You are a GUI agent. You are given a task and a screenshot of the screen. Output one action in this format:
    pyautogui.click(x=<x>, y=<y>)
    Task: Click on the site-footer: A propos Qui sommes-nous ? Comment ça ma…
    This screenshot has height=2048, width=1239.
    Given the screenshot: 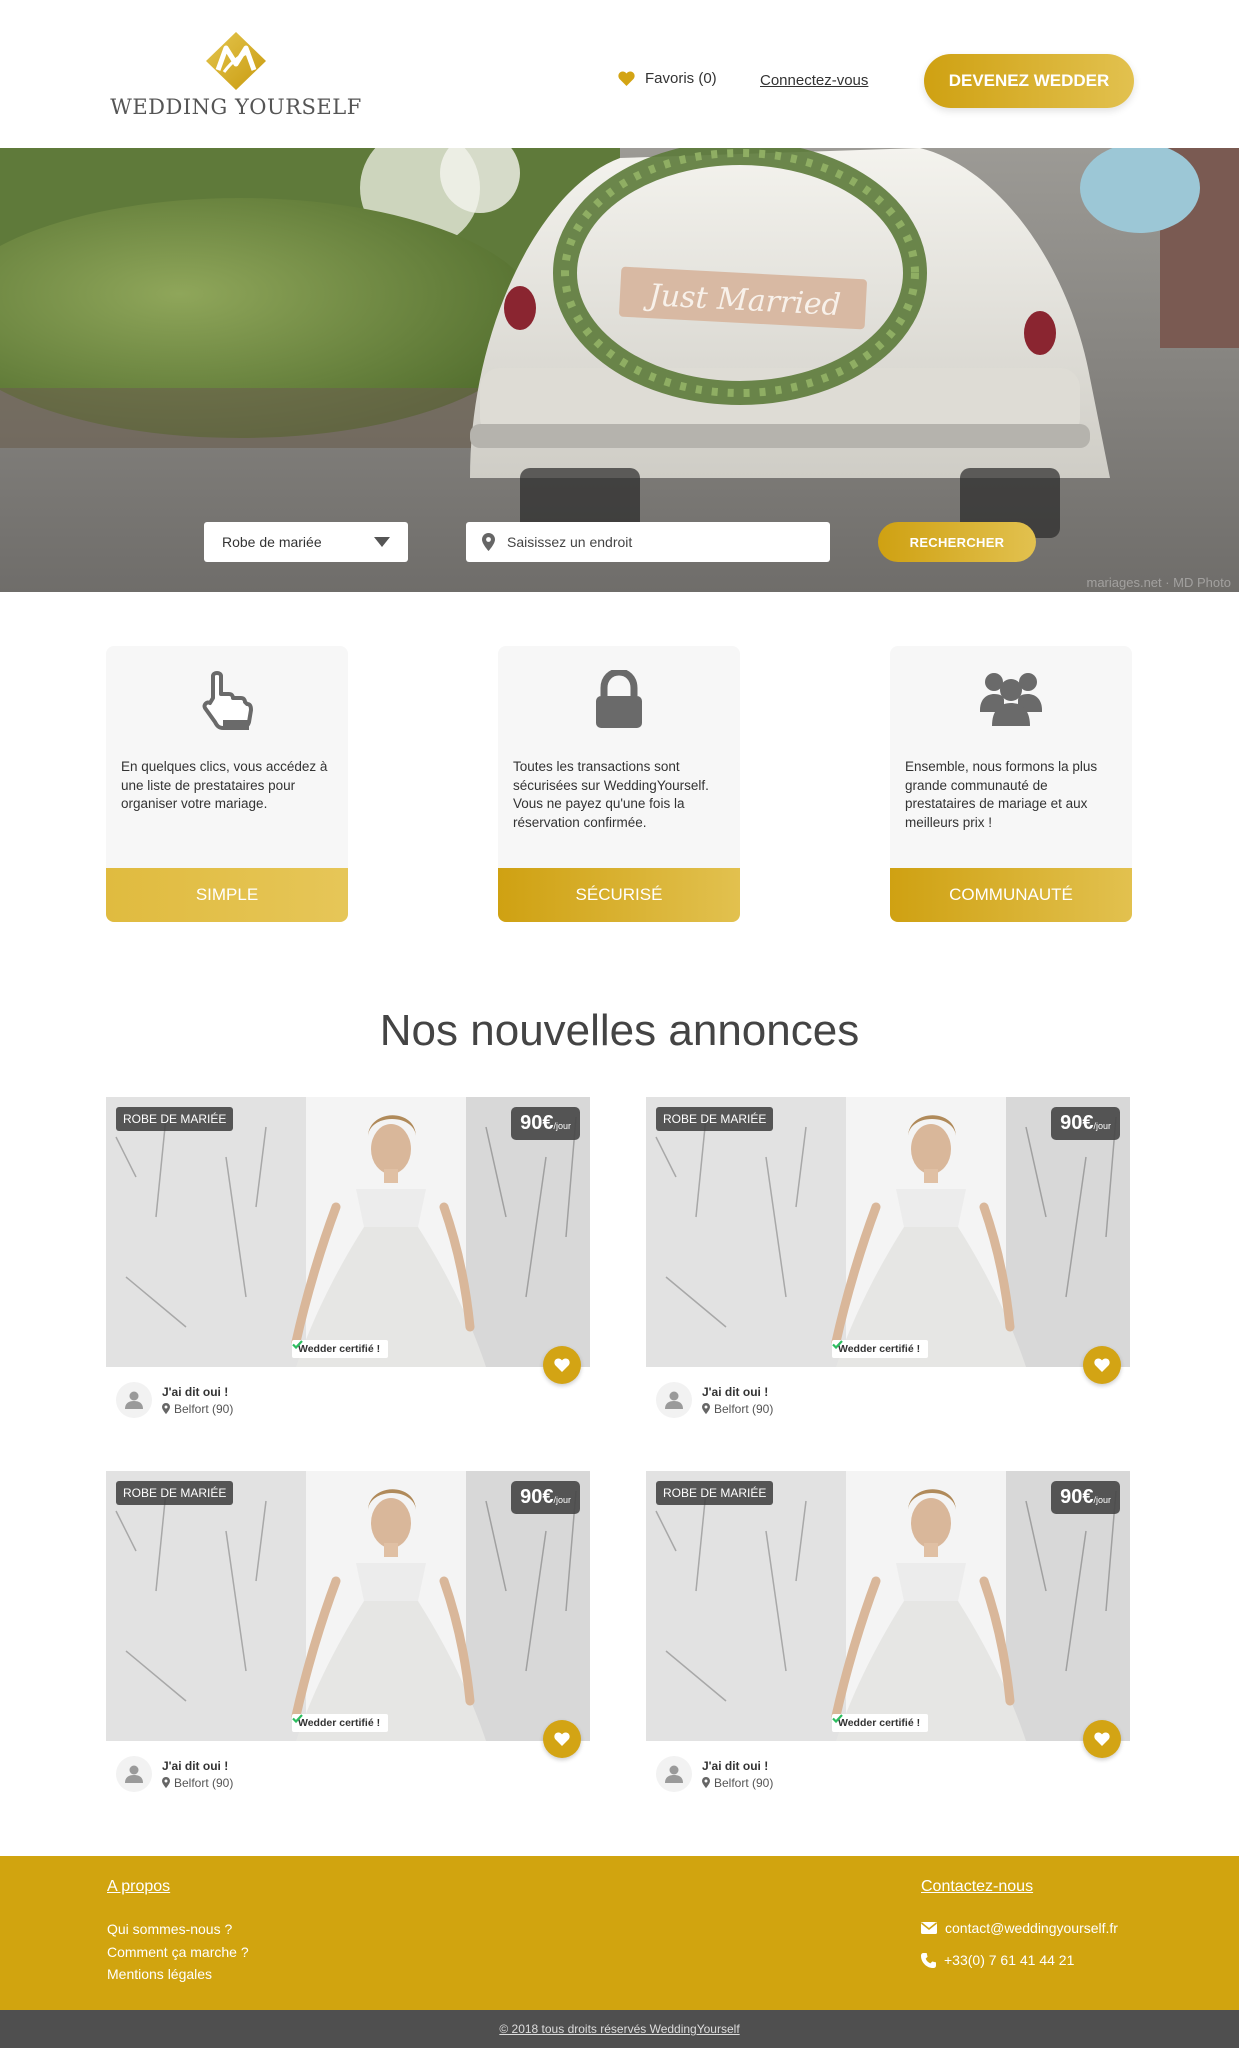 What is the action you would take?
    pyautogui.click(x=619, y=1933)
    